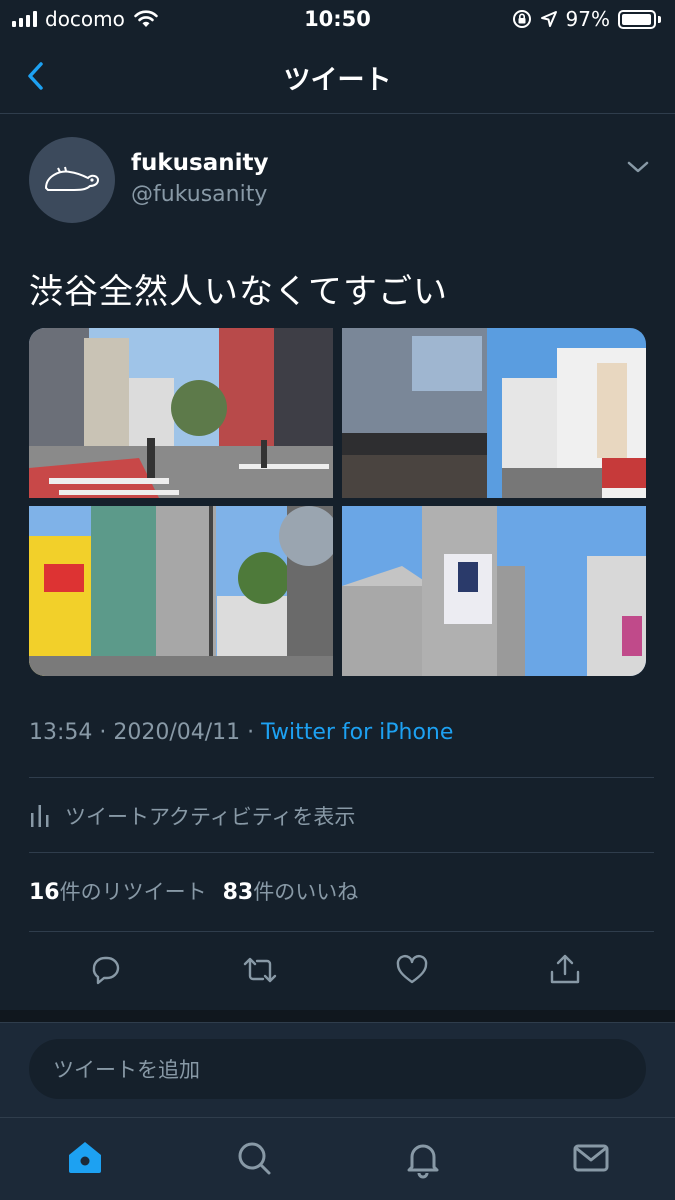 This screenshot has width=675, height=1200. I want to click on photo-shibuya-109-tower, so click(494, 591).